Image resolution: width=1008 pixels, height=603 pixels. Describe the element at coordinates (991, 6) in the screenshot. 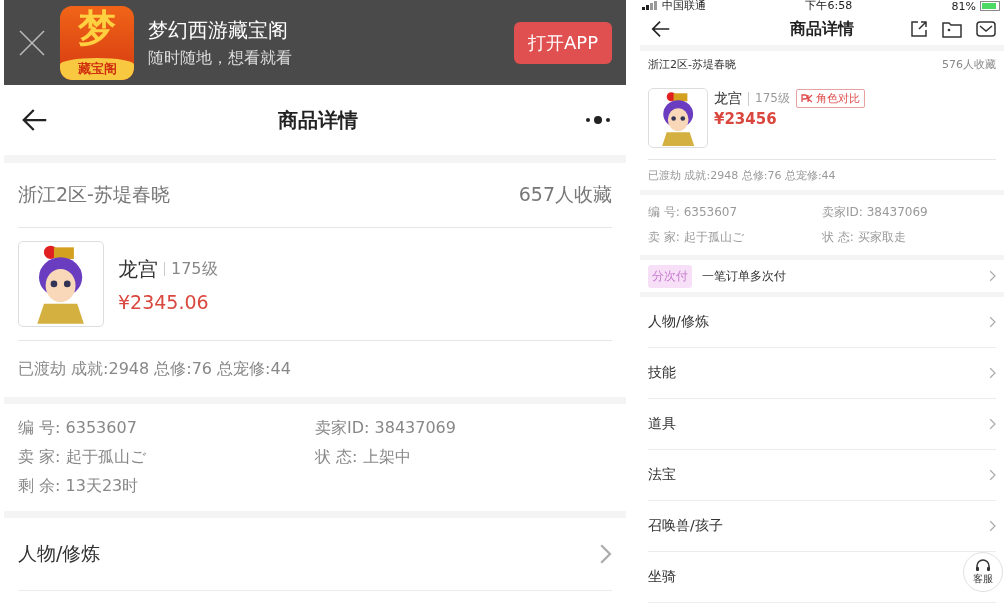

I see `battery-icon` at that location.